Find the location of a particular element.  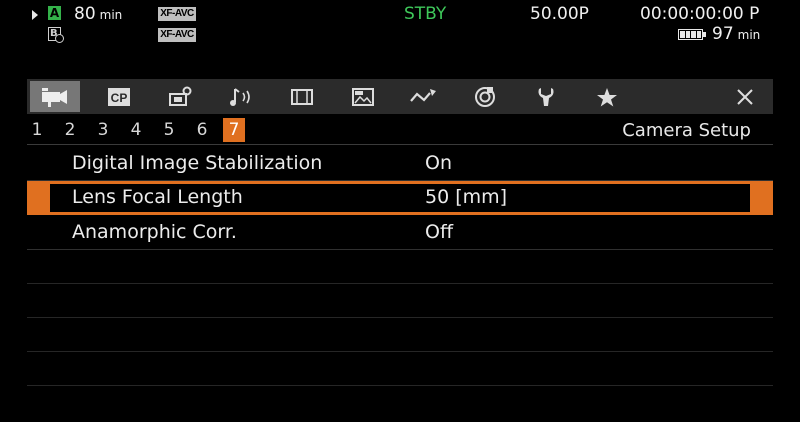

tab-maintenance is located at coordinates (546, 96).